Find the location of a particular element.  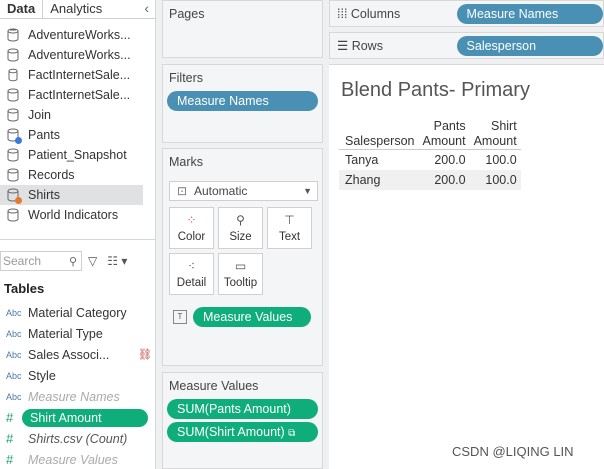

header-shirt-line2: Amount is located at coordinates (495, 141).